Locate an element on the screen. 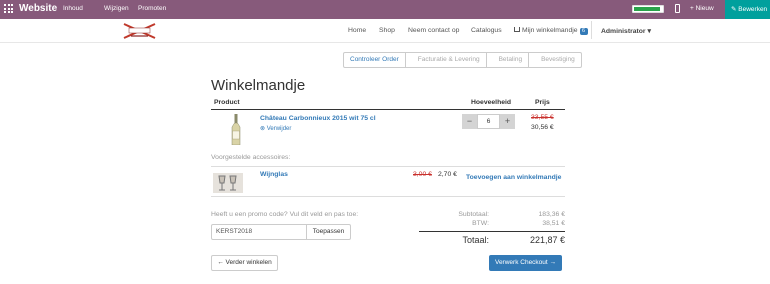 The width and height of the screenshot is (770, 284). cart-icon is located at coordinates (517, 29).